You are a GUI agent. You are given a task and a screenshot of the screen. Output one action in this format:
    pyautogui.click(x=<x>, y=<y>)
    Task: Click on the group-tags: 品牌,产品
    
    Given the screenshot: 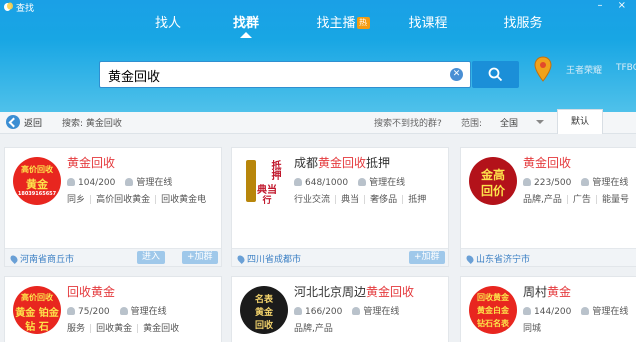 What is the action you would take?
    pyautogui.click(x=313, y=329)
    